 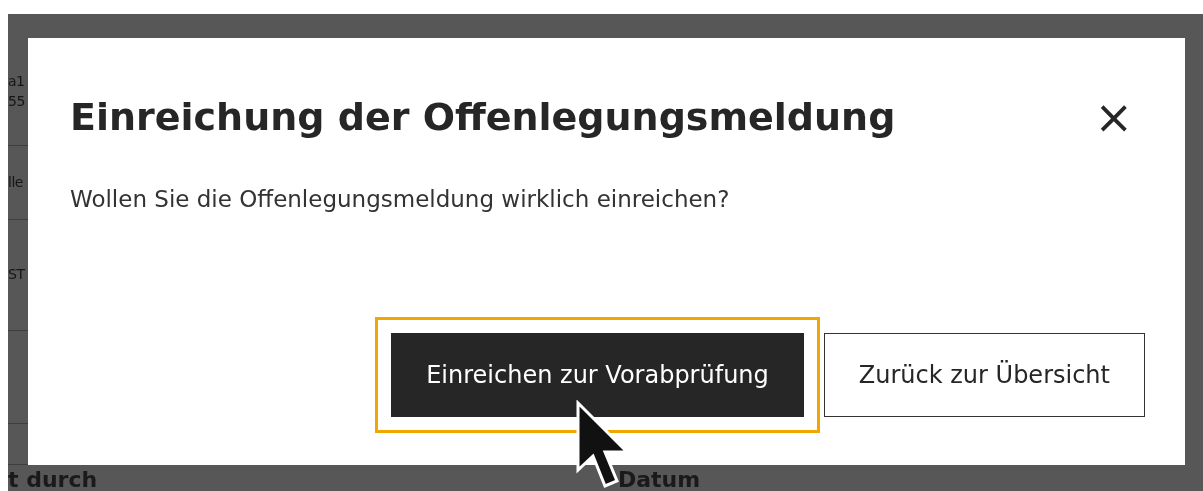 What do you see at coordinates (1113, 117) in the screenshot?
I see `close-button: ×` at bounding box center [1113, 117].